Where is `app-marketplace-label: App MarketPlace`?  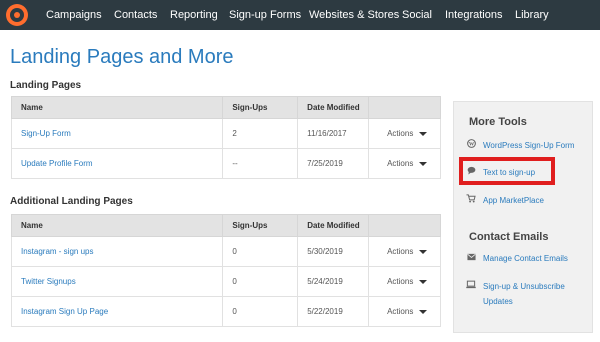
app-marketplace-label: App MarketPlace is located at coordinates (513, 200).